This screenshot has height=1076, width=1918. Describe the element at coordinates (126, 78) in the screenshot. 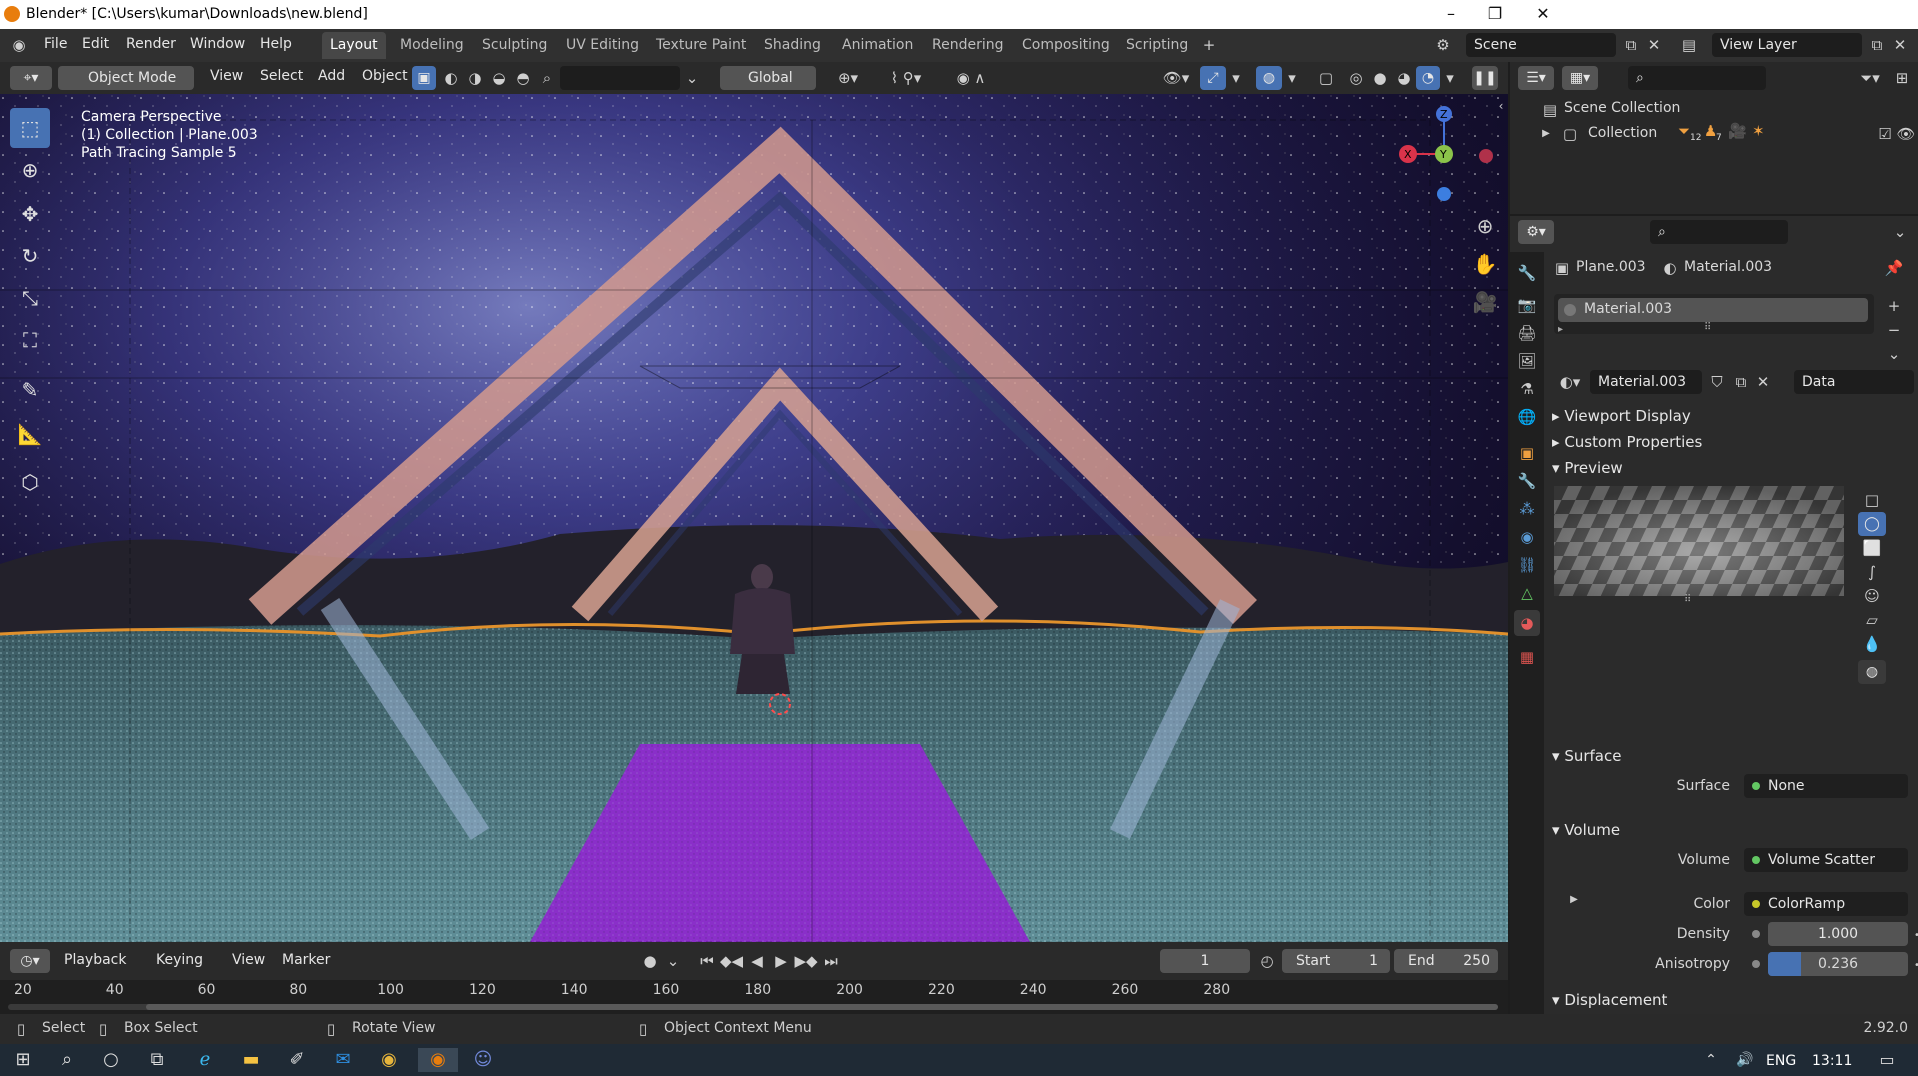

I see `mode-dropdown: Object Mode` at that location.